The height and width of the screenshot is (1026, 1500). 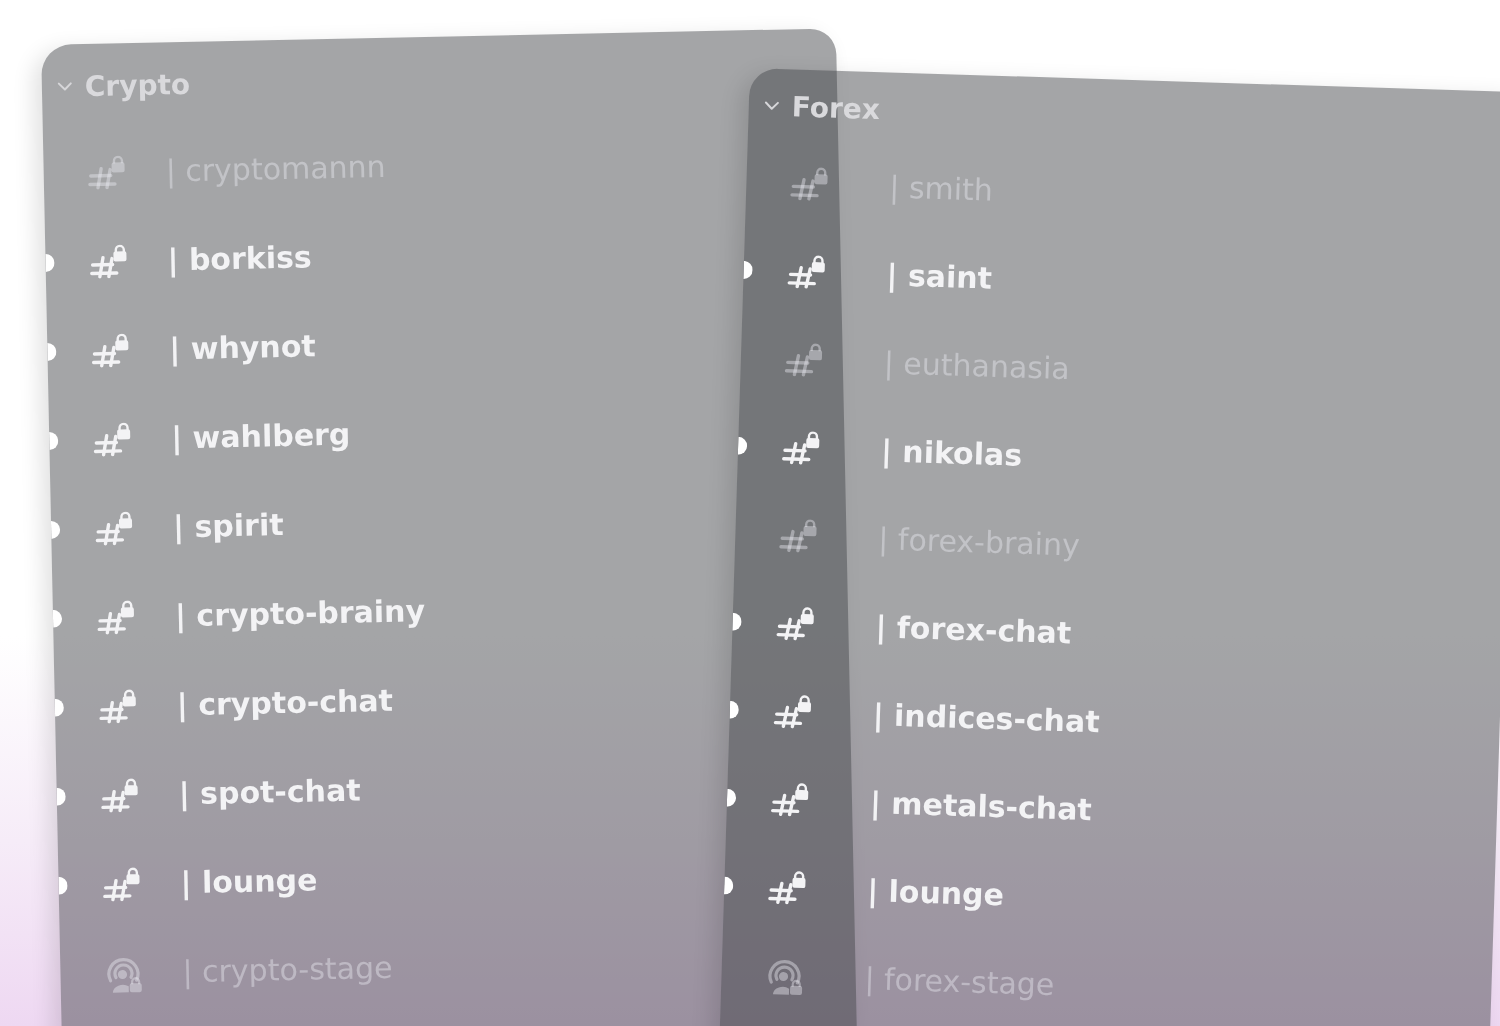 What do you see at coordinates (228, 526) in the screenshot?
I see `channel-name: | spirit` at bounding box center [228, 526].